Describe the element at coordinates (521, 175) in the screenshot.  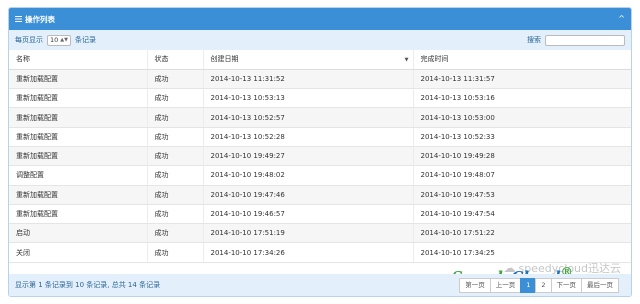
I see `cell-completed: 2014-10-10 19:48:07` at that location.